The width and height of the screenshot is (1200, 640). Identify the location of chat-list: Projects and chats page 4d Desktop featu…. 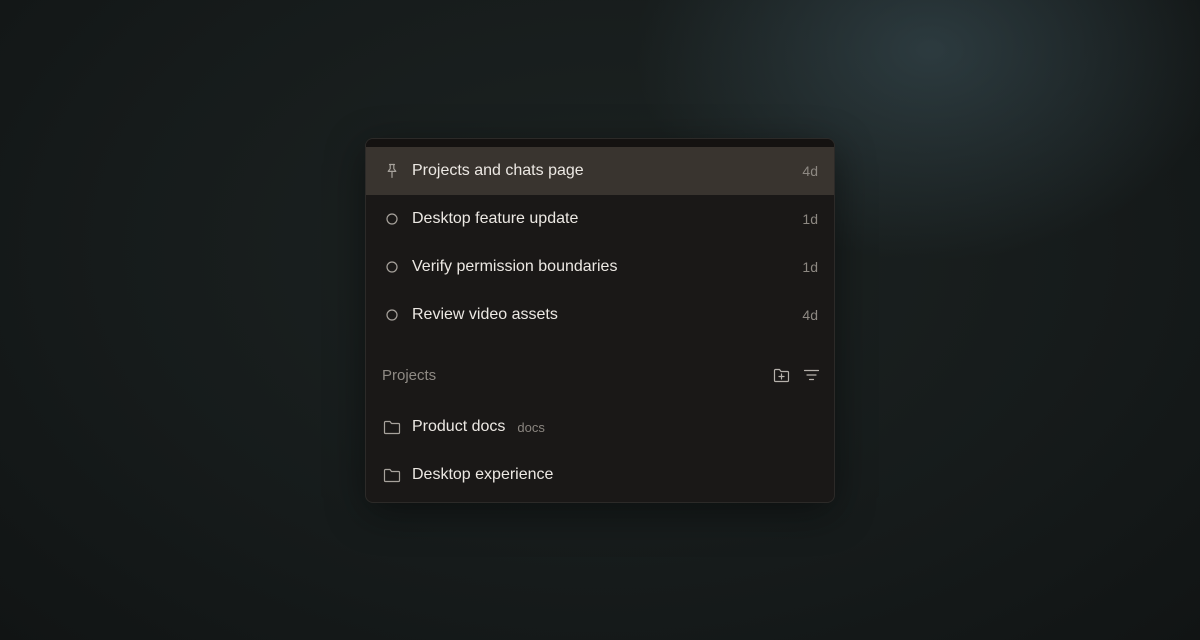
(600, 243).